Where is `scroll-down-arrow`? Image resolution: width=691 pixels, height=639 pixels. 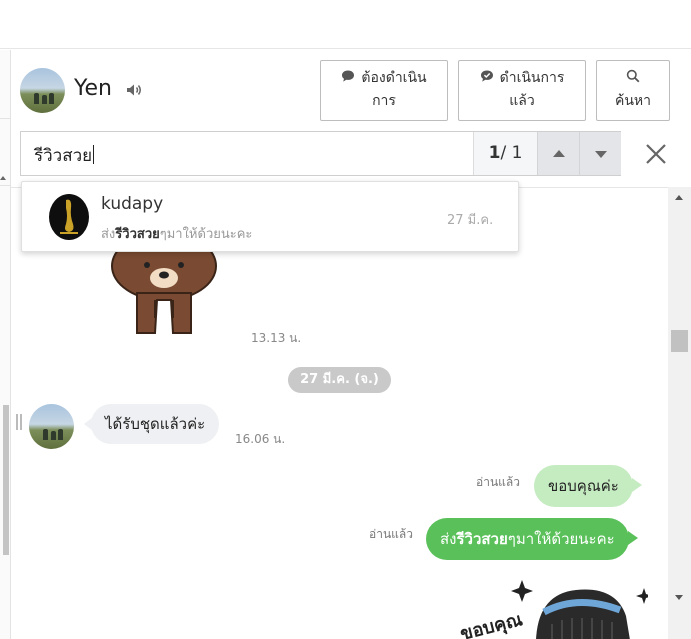 scroll-down-arrow is located at coordinates (679, 597).